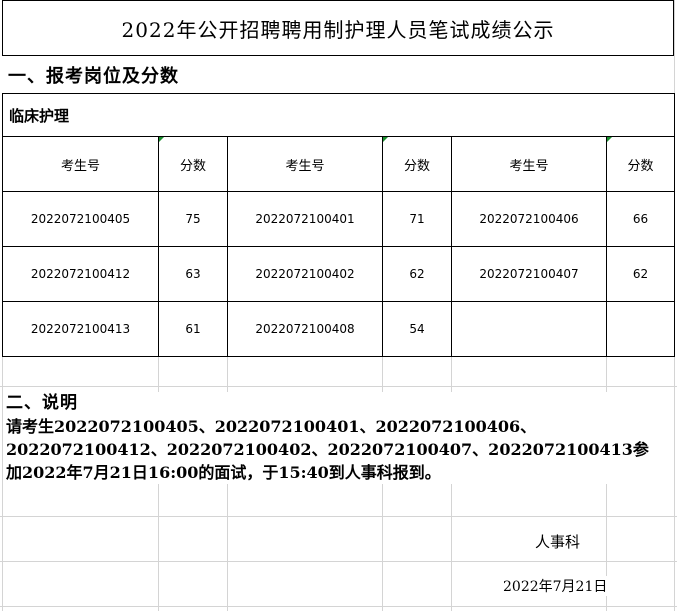 The width and height of the screenshot is (677, 611). Describe the element at coordinates (305, 219) in the screenshot. I see `candidate-no-cell: 2022072100401` at that location.